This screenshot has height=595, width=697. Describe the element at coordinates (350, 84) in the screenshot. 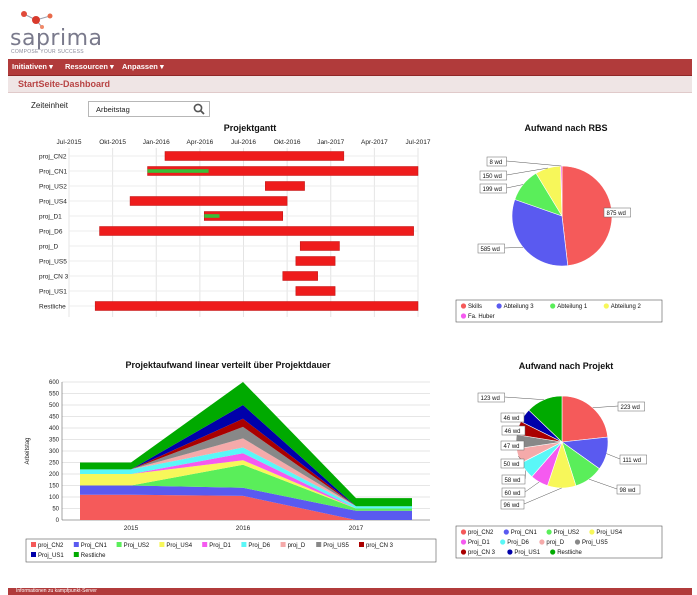

I see `page-header-bar: StartSeite-Dashboard` at that location.